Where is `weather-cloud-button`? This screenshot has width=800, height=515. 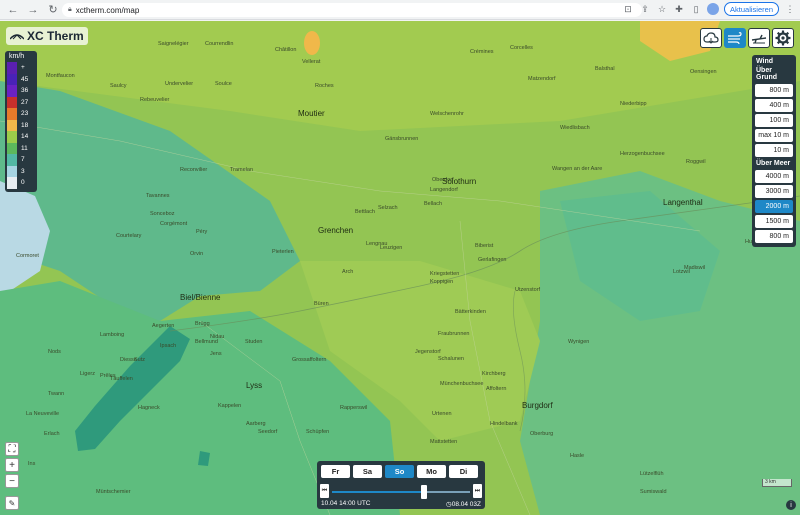
weather-cloud-button is located at coordinates (711, 38).